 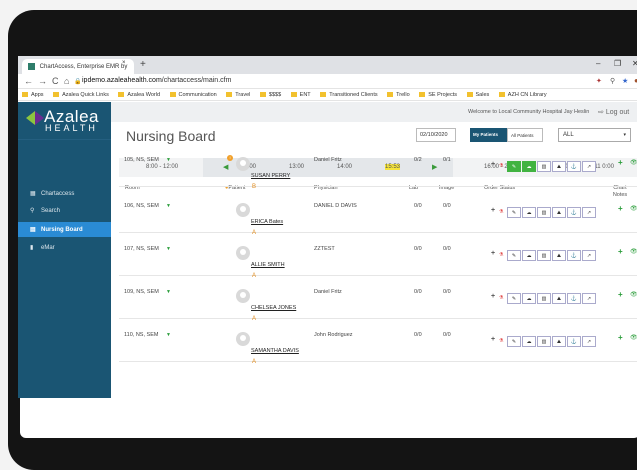 What do you see at coordinates (447, 160) in the screenshot?
I see `image-cell: 0/1` at bounding box center [447, 160].